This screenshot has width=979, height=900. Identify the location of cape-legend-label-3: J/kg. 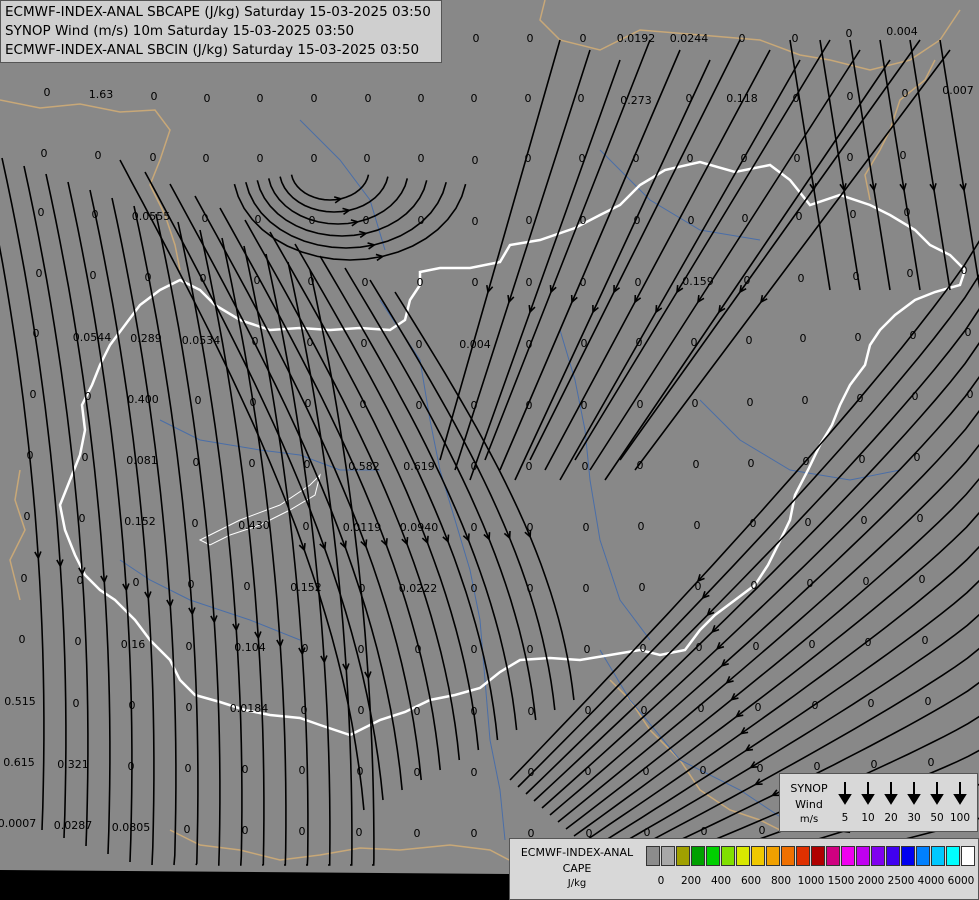
(577, 883).